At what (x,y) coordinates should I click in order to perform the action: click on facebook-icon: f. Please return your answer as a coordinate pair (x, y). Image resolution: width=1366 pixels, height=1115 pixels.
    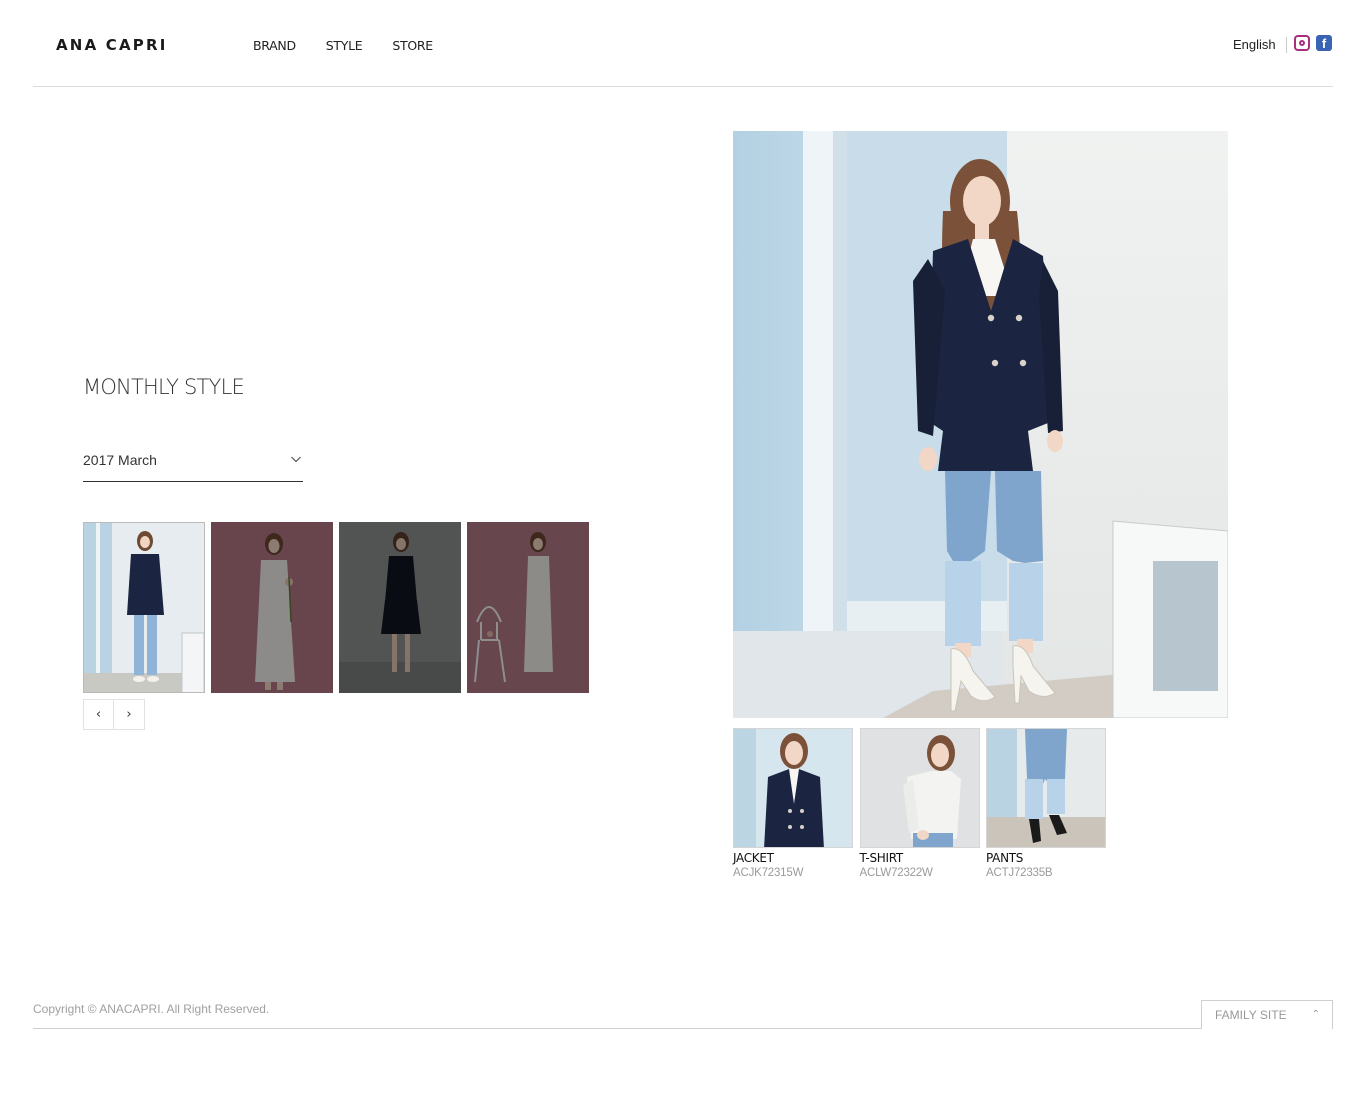
    Looking at the image, I should click on (1324, 43).